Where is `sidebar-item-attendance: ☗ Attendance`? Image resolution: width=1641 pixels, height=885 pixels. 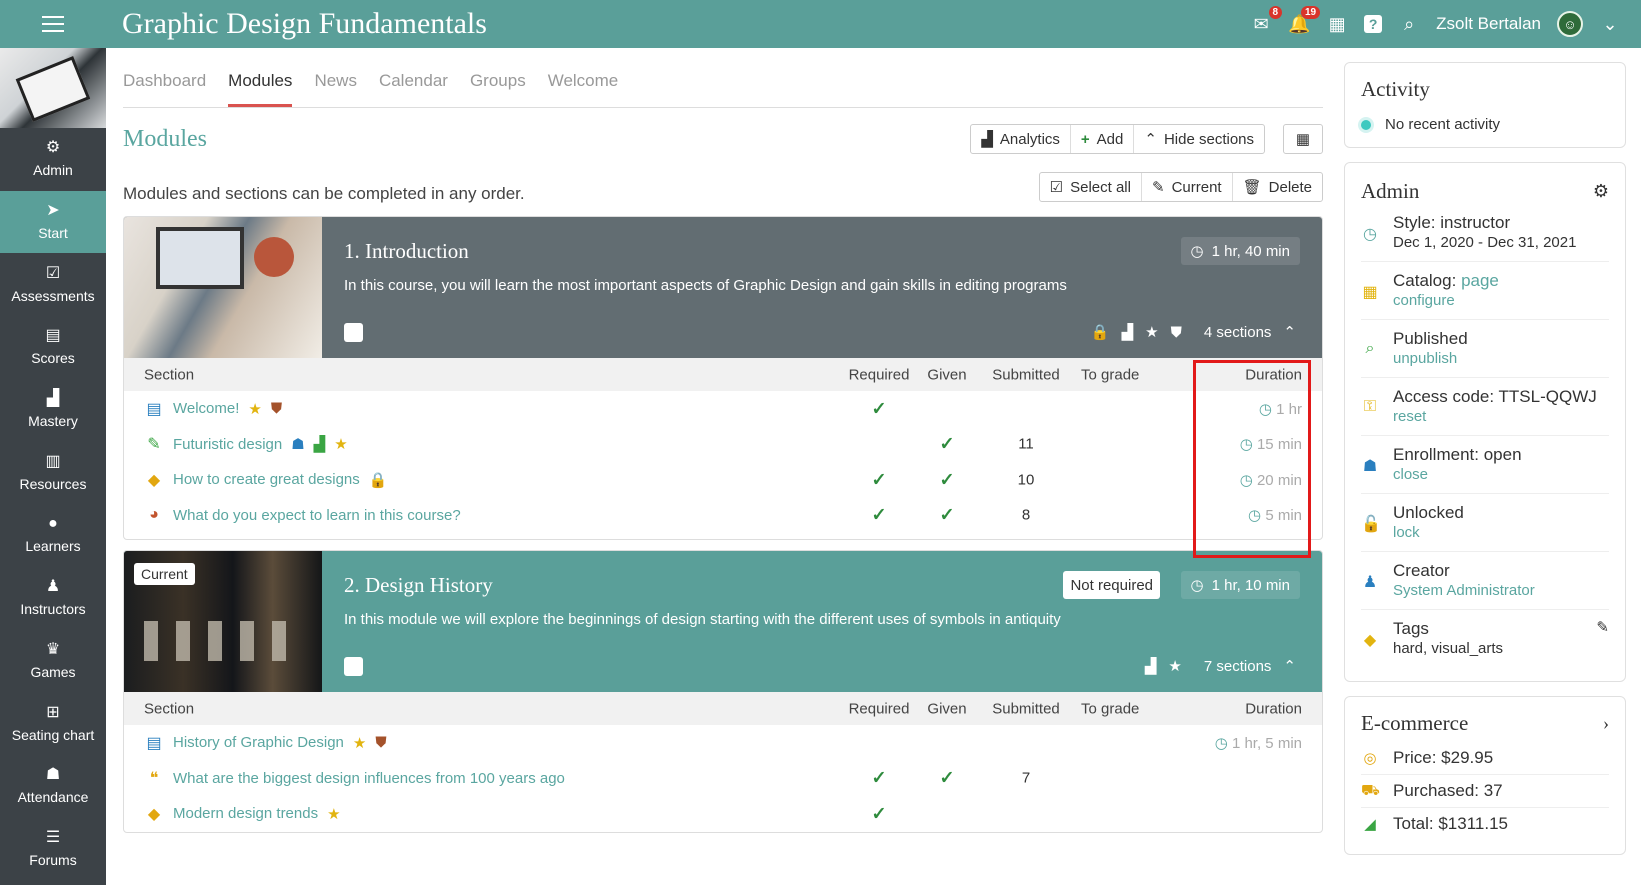 sidebar-item-attendance: ☗ Attendance is located at coordinates (53, 786).